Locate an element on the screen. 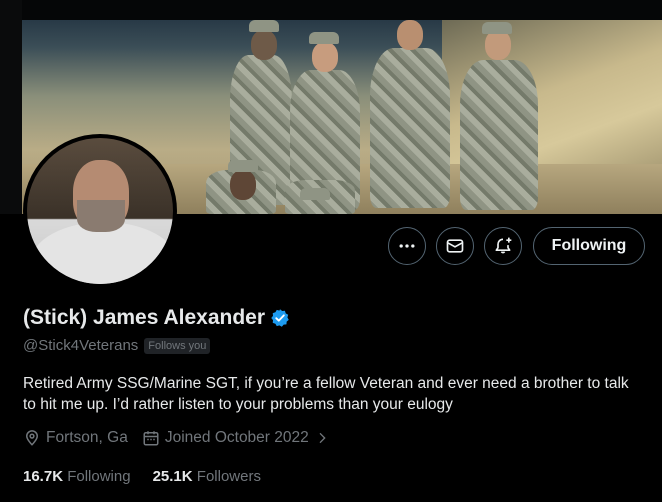  mail-icon is located at coordinates (455, 246).